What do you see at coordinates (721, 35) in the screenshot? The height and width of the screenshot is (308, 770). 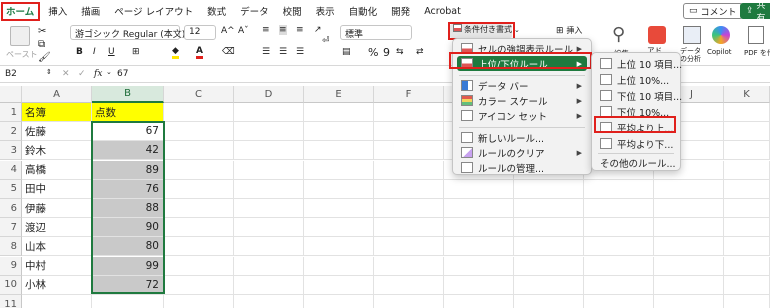 I see `copilot-icon` at bounding box center [721, 35].